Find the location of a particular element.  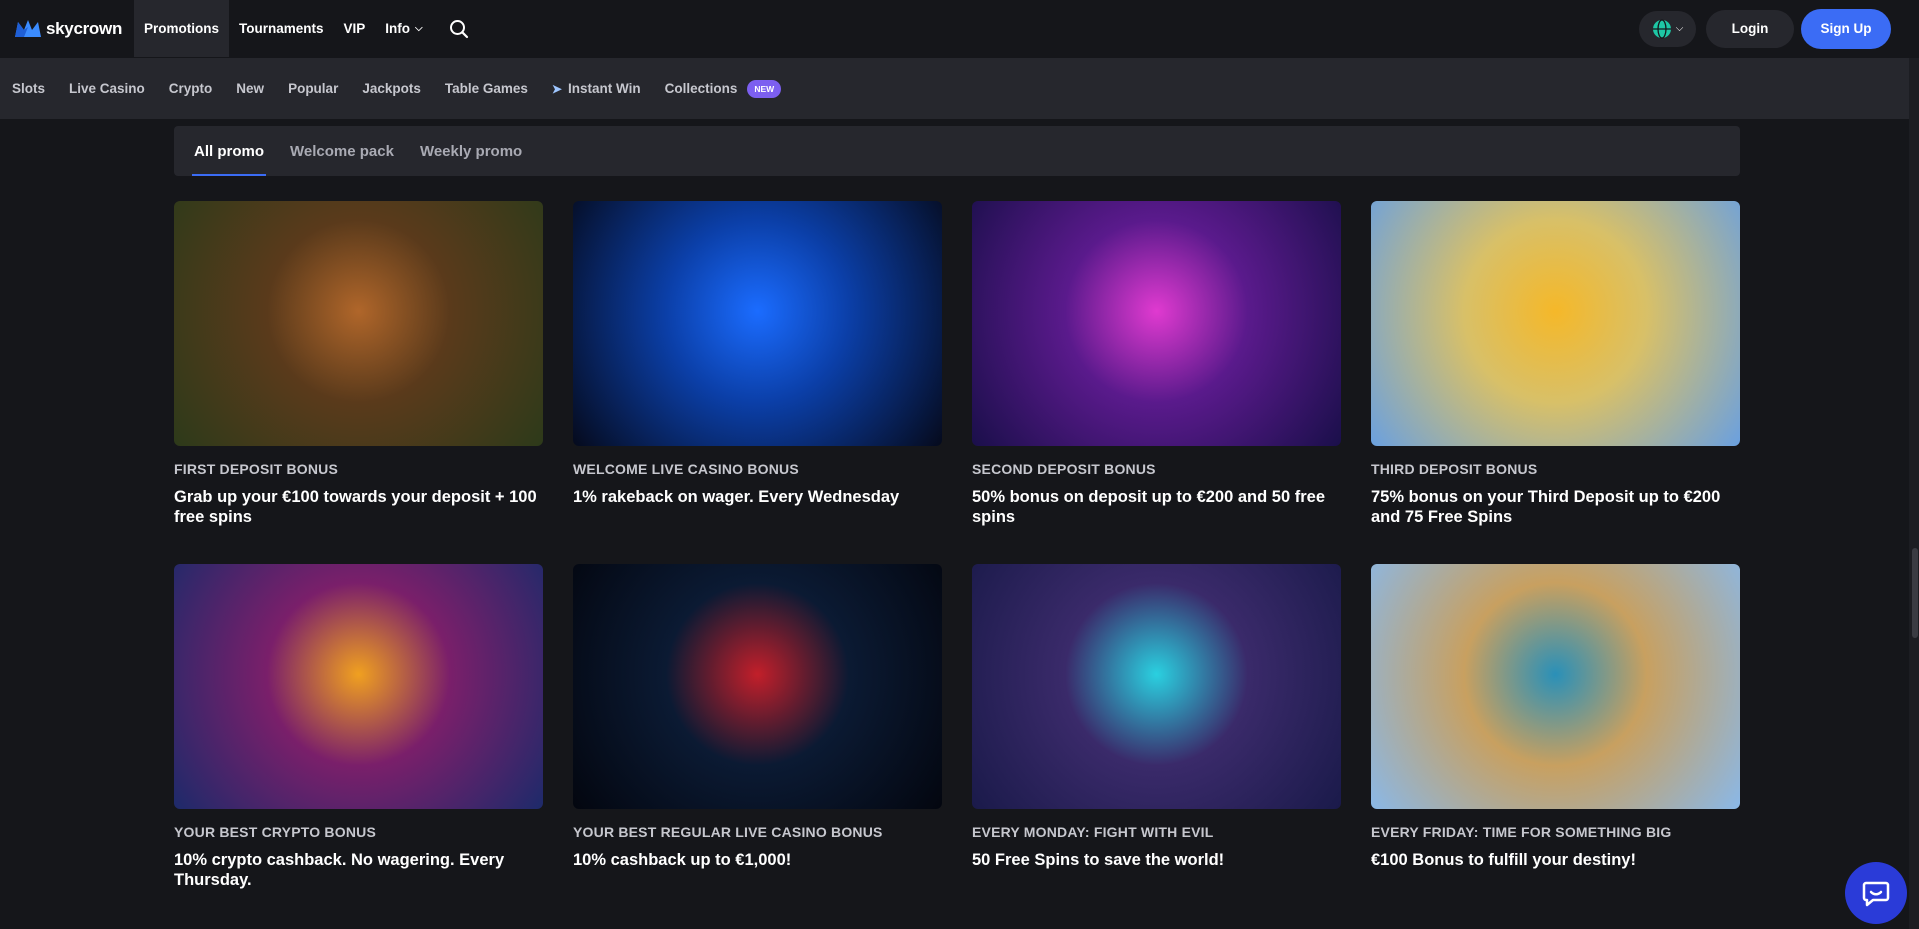

promo-caption: WELCOME LIVE CASINO BONUS is located at coordinates (686, 469).